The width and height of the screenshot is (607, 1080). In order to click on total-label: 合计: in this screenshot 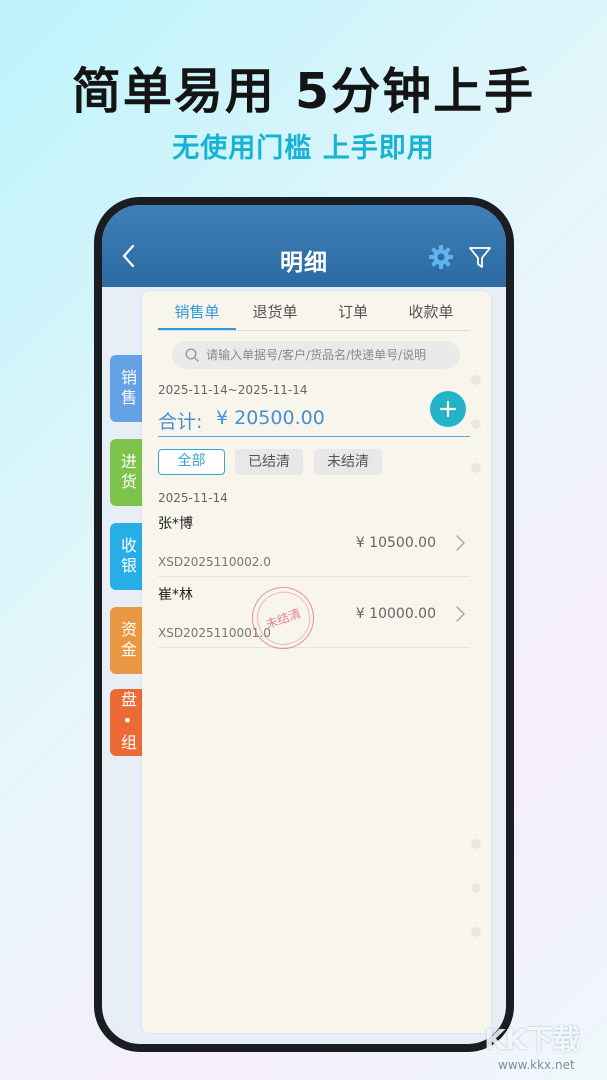, I will do `click(180, 422)`.